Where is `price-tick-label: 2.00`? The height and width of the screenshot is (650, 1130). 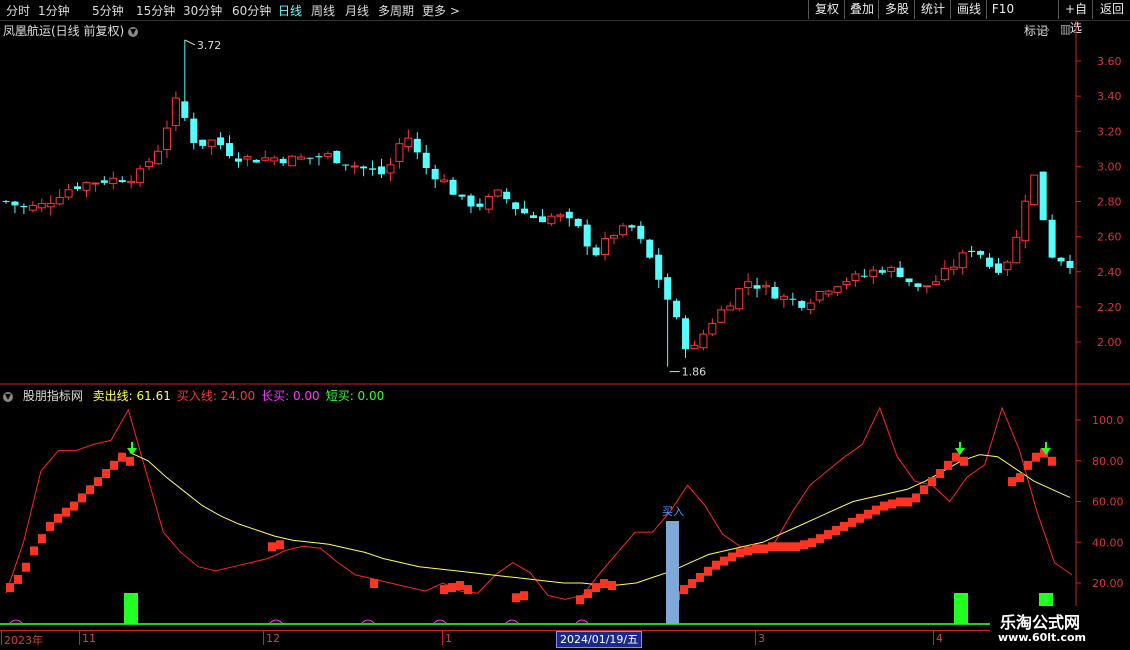 price-tick-label: 2.00 is located at coordinates (1109, 342).